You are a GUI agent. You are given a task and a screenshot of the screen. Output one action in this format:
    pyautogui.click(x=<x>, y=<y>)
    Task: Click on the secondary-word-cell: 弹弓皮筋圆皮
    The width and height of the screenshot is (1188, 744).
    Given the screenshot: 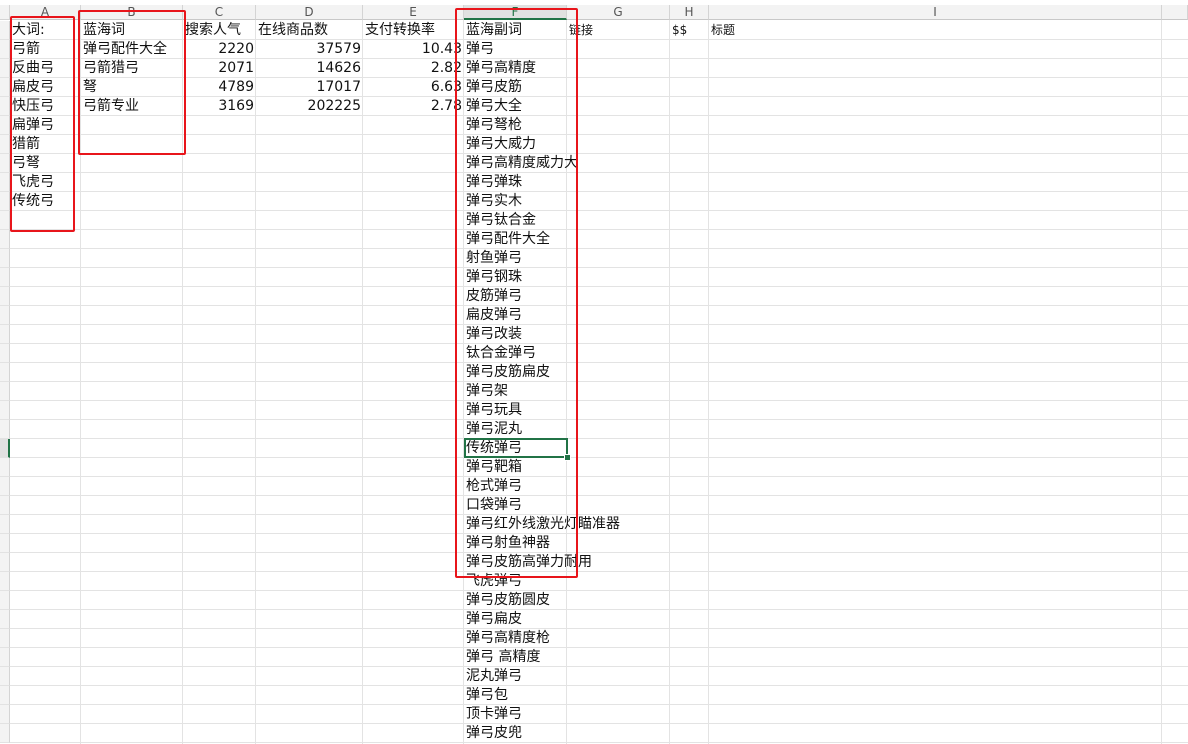 What is the action you would take?
    pyautogui.click(x=515, y=600)
    